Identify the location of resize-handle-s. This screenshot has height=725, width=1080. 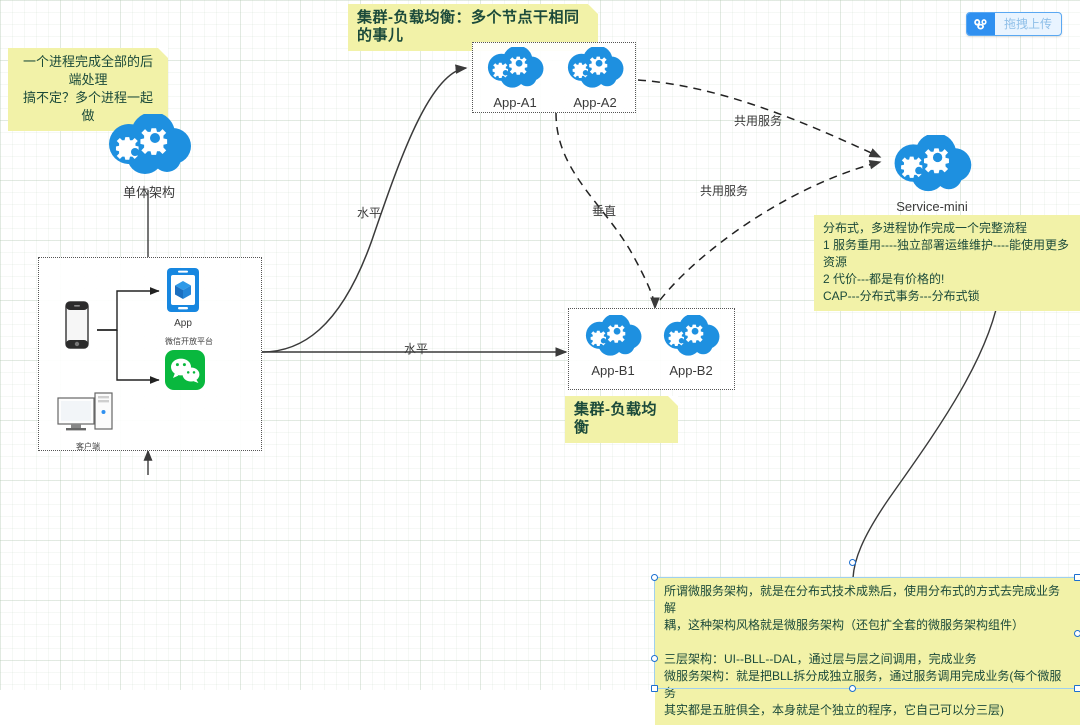
(852, 688).